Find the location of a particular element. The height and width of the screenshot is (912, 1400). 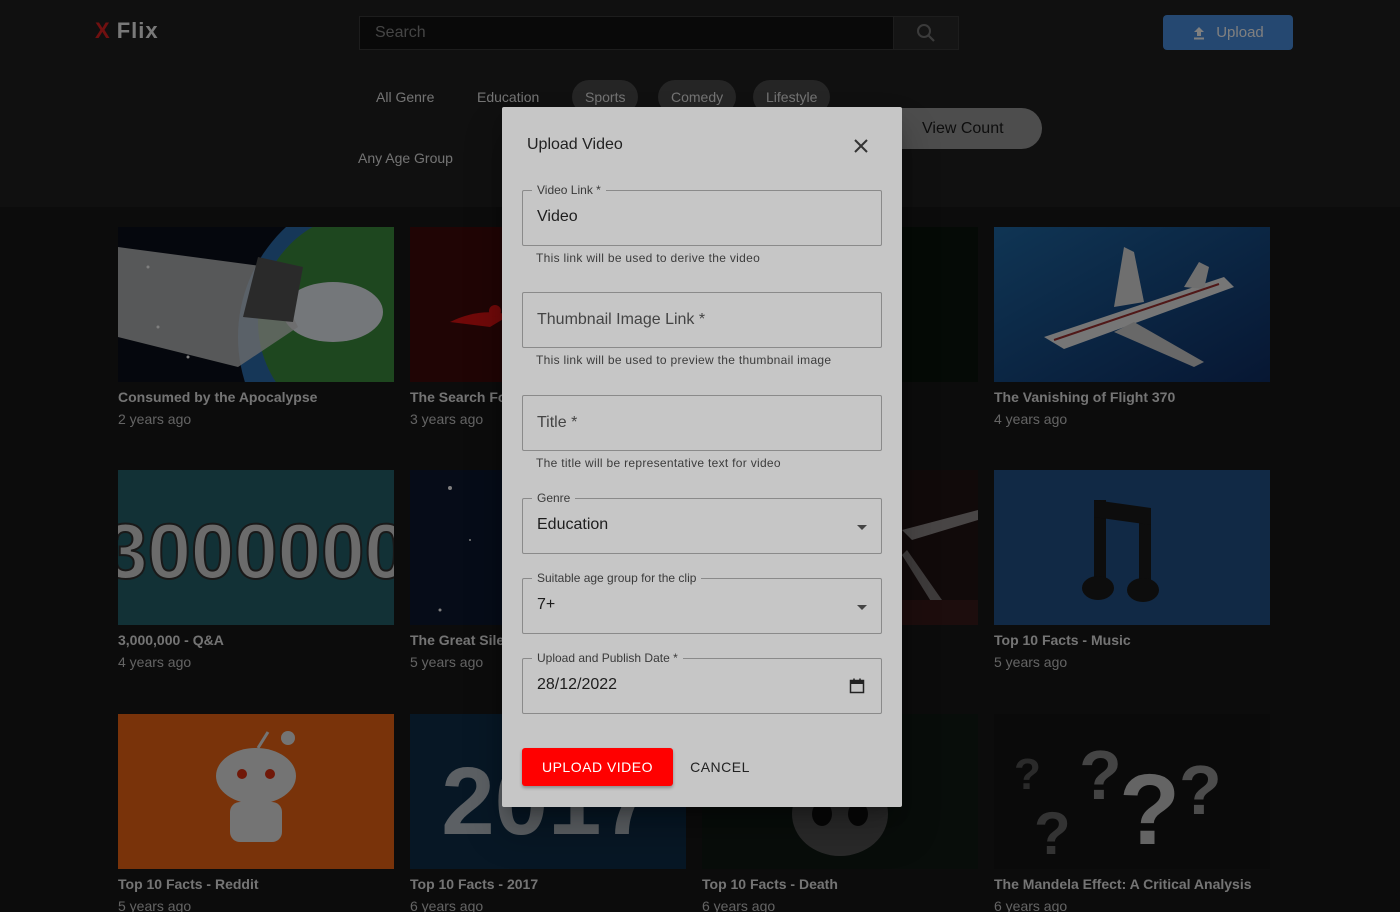

age-group-select: Suitable age group for the clip 7+ is located at coordinates (702, 602).